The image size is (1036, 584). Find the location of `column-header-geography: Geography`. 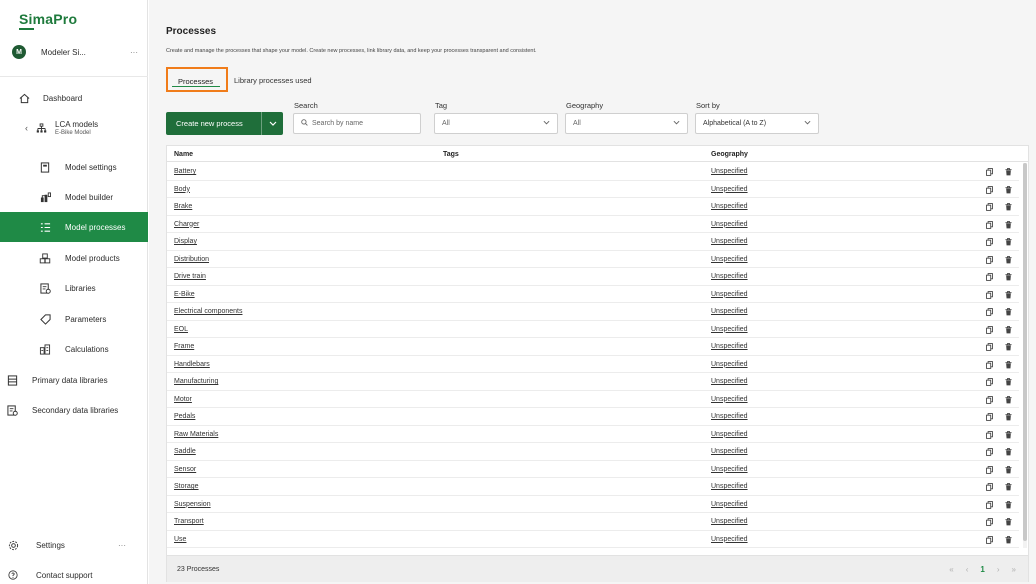

column-header-geography: Geography is located at coordinates (729, 154).